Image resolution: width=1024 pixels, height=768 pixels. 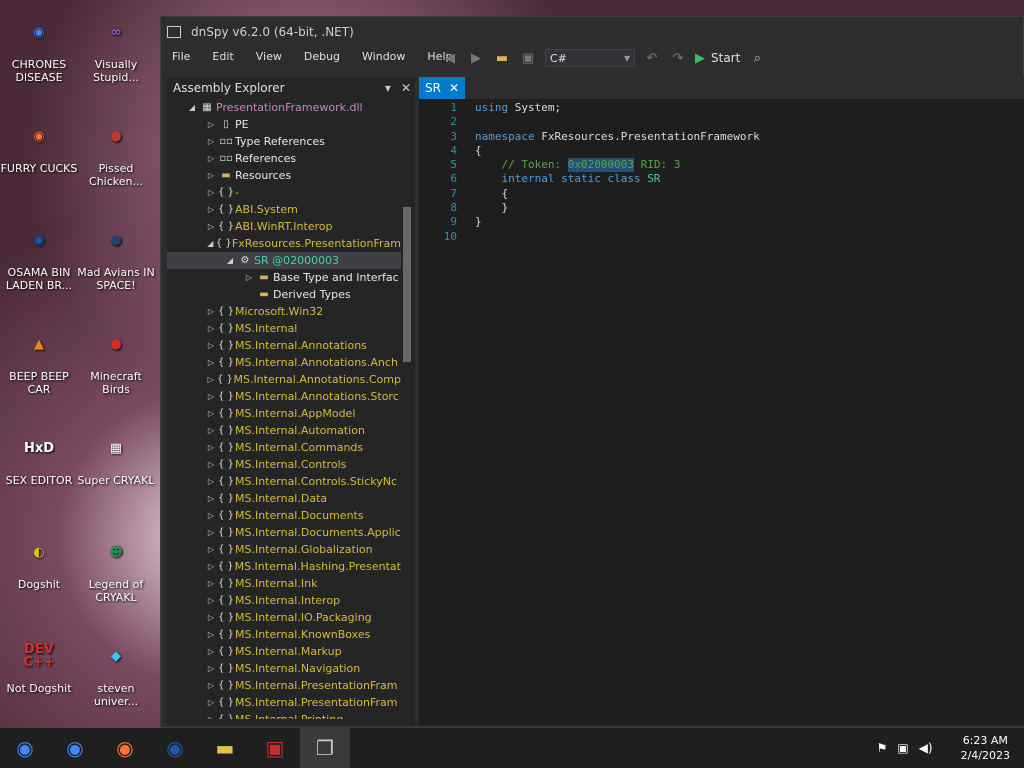 What do you see at coordinates (284, 209) in the screenshot?
I see `tree-item: ▷{ } ABI.System` at bounding box center [284, 209].